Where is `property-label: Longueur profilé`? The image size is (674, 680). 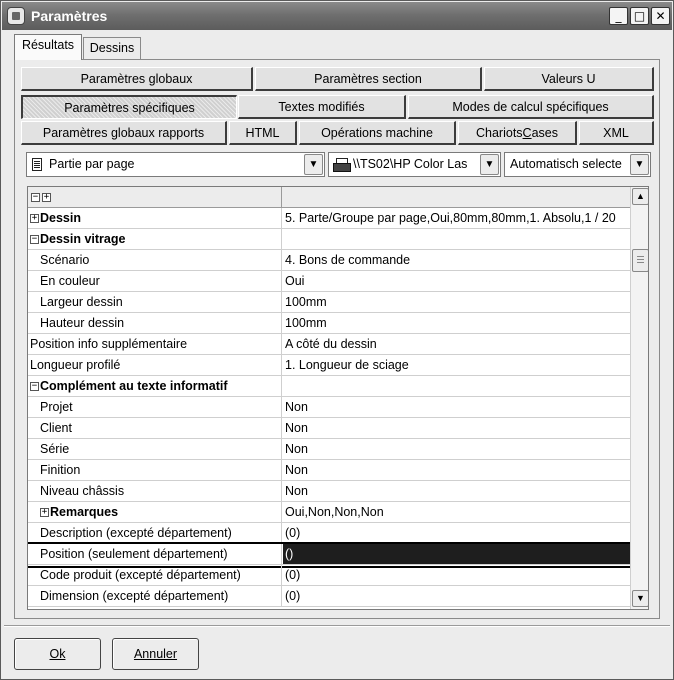 property-label: Longueur profilé is located at coordinates (75, 365).